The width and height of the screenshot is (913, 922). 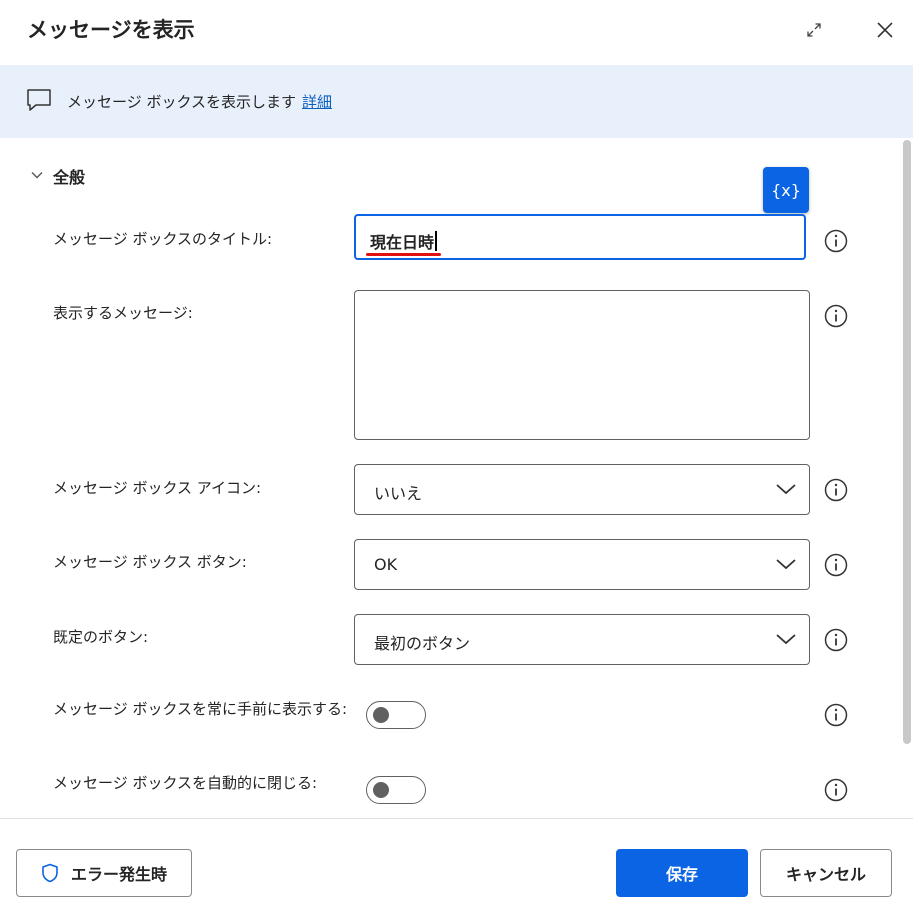 I want to click on title-value-text: 現在日時, so click(x=402, y=242).